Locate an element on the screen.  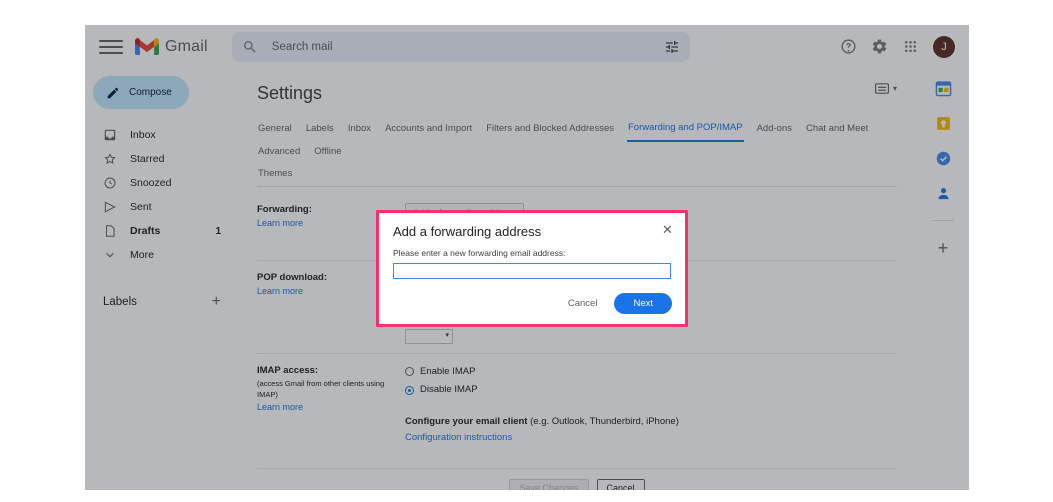
avatar: J is located at coordinates (944, 46).